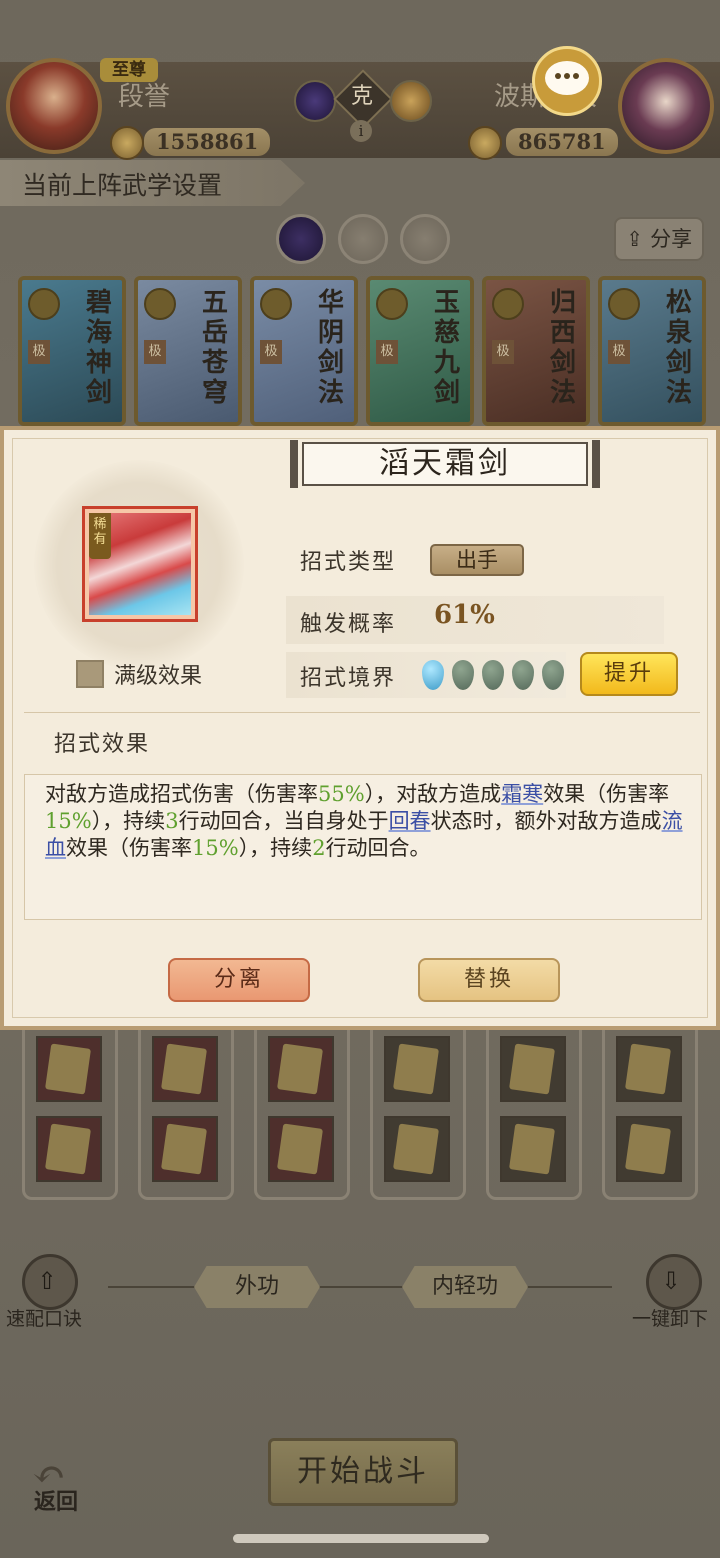 This screenshot has height=1558, width=720. What do you see at coordinates (304, 351) in the screenshot?
I see `skill-card: 极 华阴剑法` at bounding box center [304, 351].